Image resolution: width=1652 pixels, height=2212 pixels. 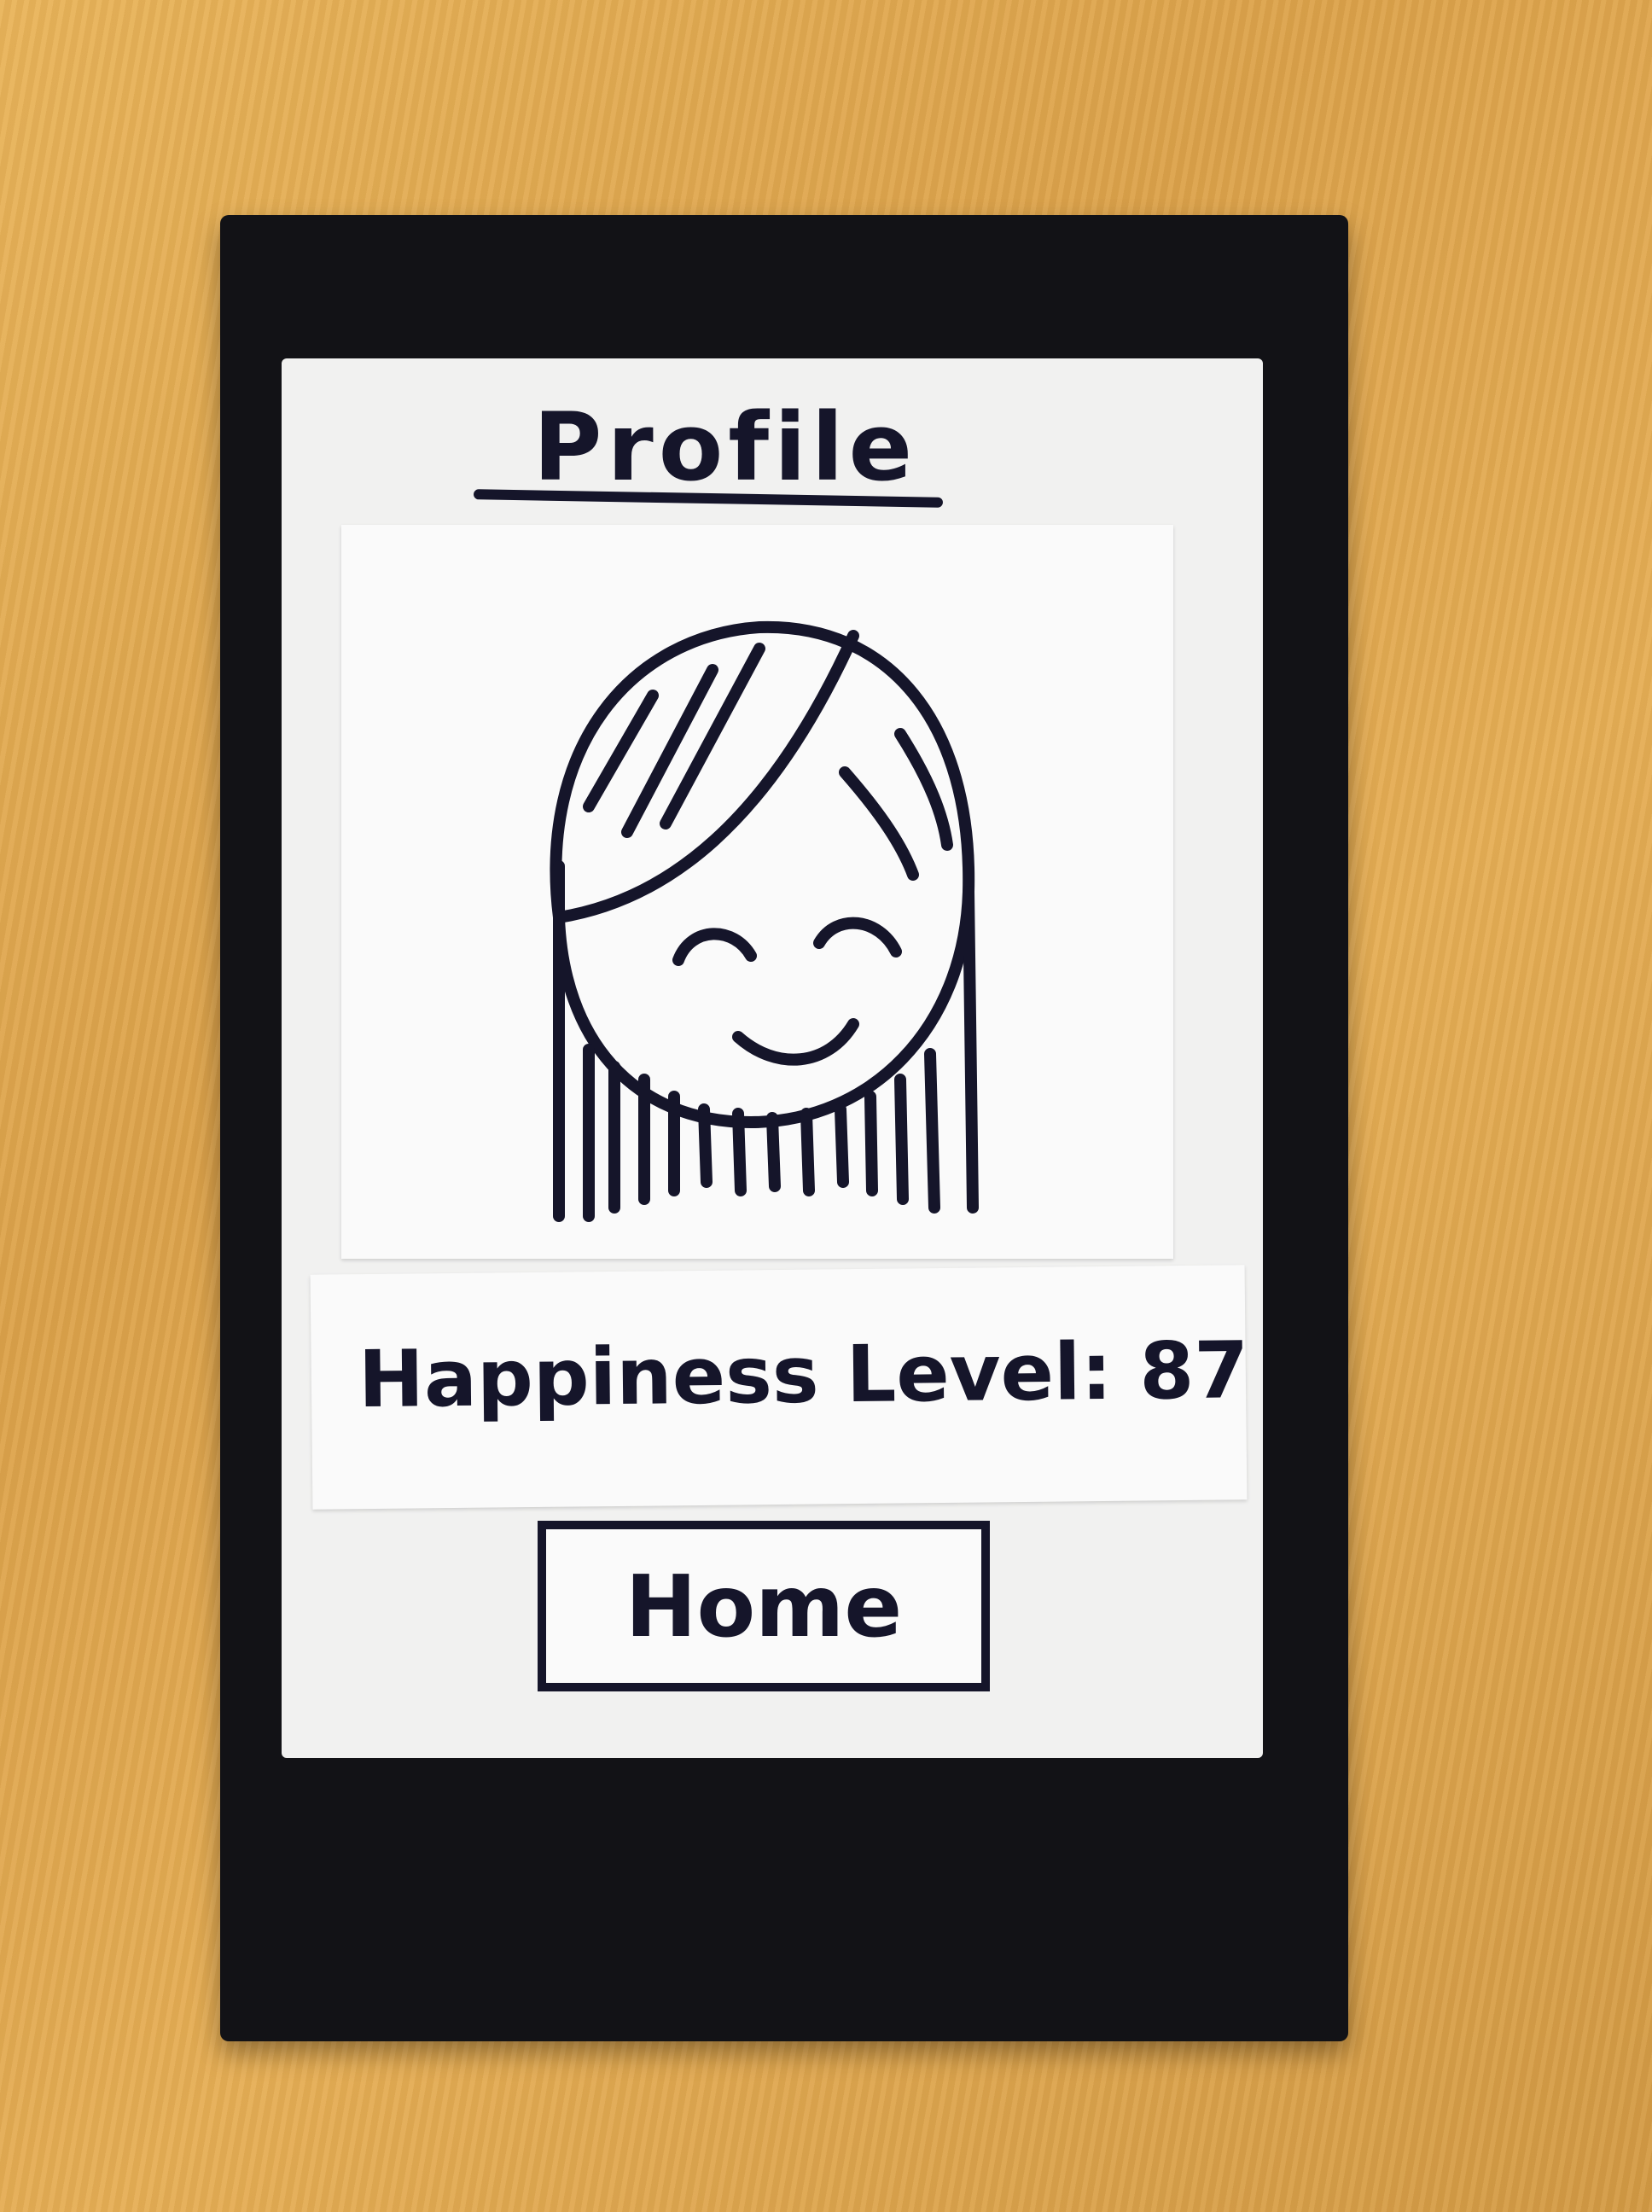 I want to click on home-button: Home, so click(x=764, y=1606).